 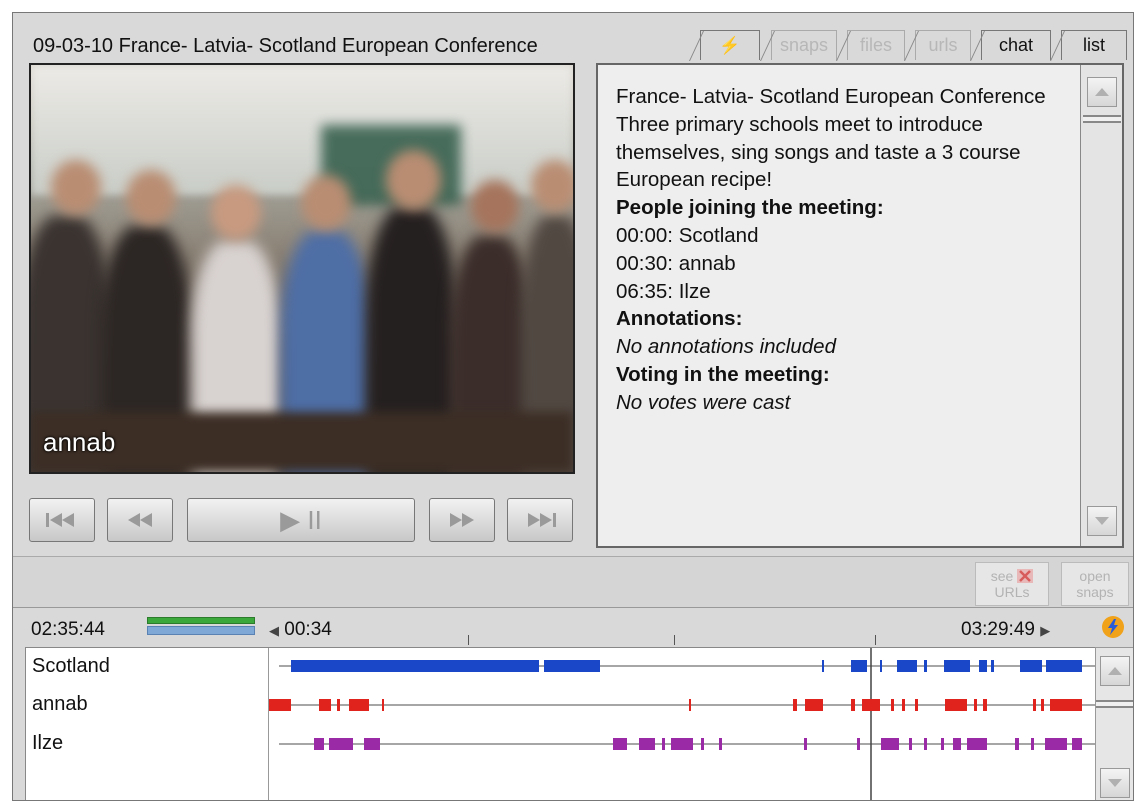 What do you see at coordinates (274, 630) in the screenshot?
I see `scroll-left-arrow-icon: ◀` at bounding box center [274, 630].